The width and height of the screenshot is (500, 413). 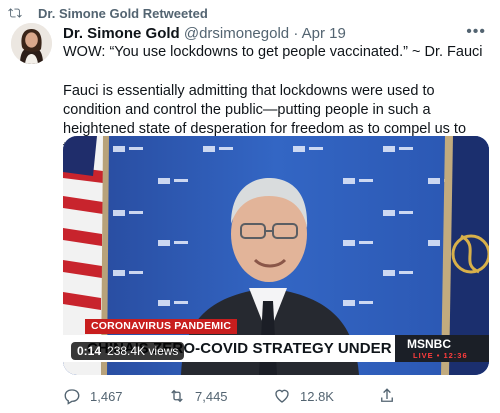 What do you see at coordinates (106, 396) in the screenshot?
I see `reply-count: 1,467` at bounding box center [106, 396].